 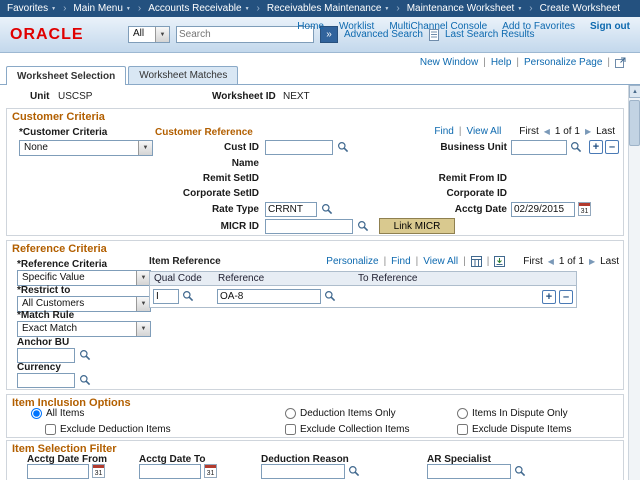 I want to click on business-unit-input, so click(x=539, y=147).